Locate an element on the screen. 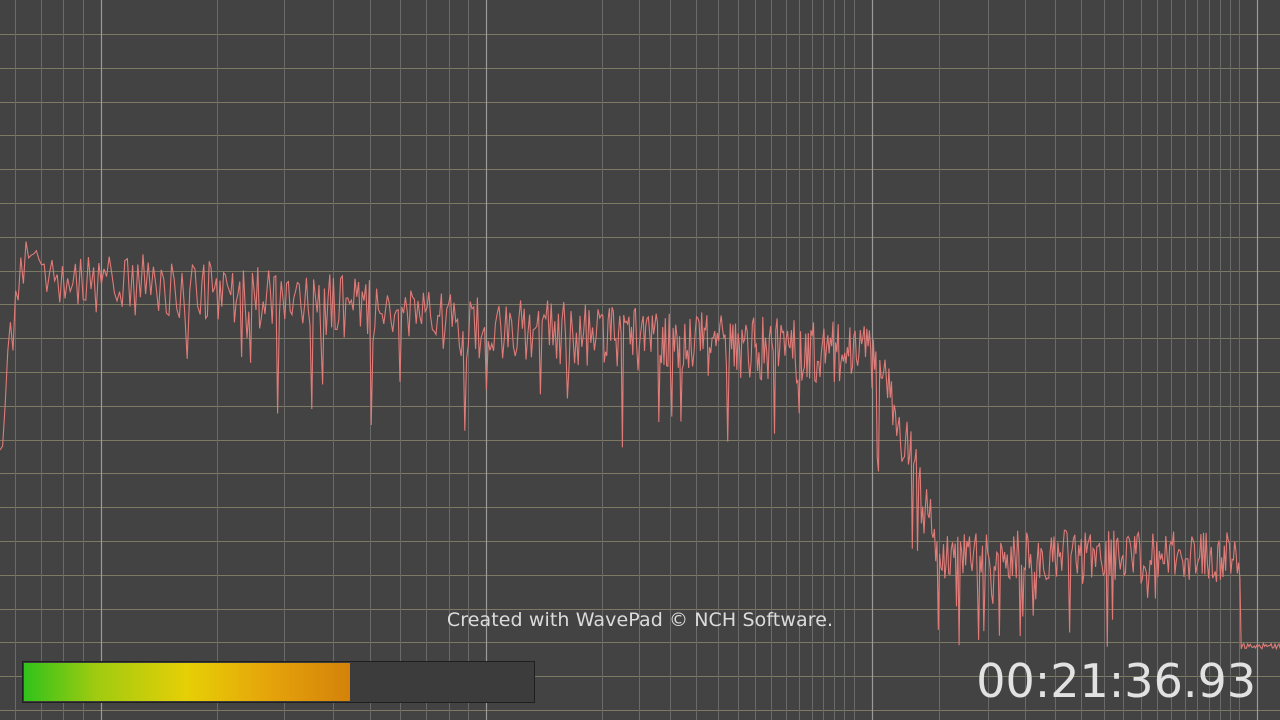 The height and width of the screenshot is (720, 1280). level-meter is located at coordinates (278, 682).